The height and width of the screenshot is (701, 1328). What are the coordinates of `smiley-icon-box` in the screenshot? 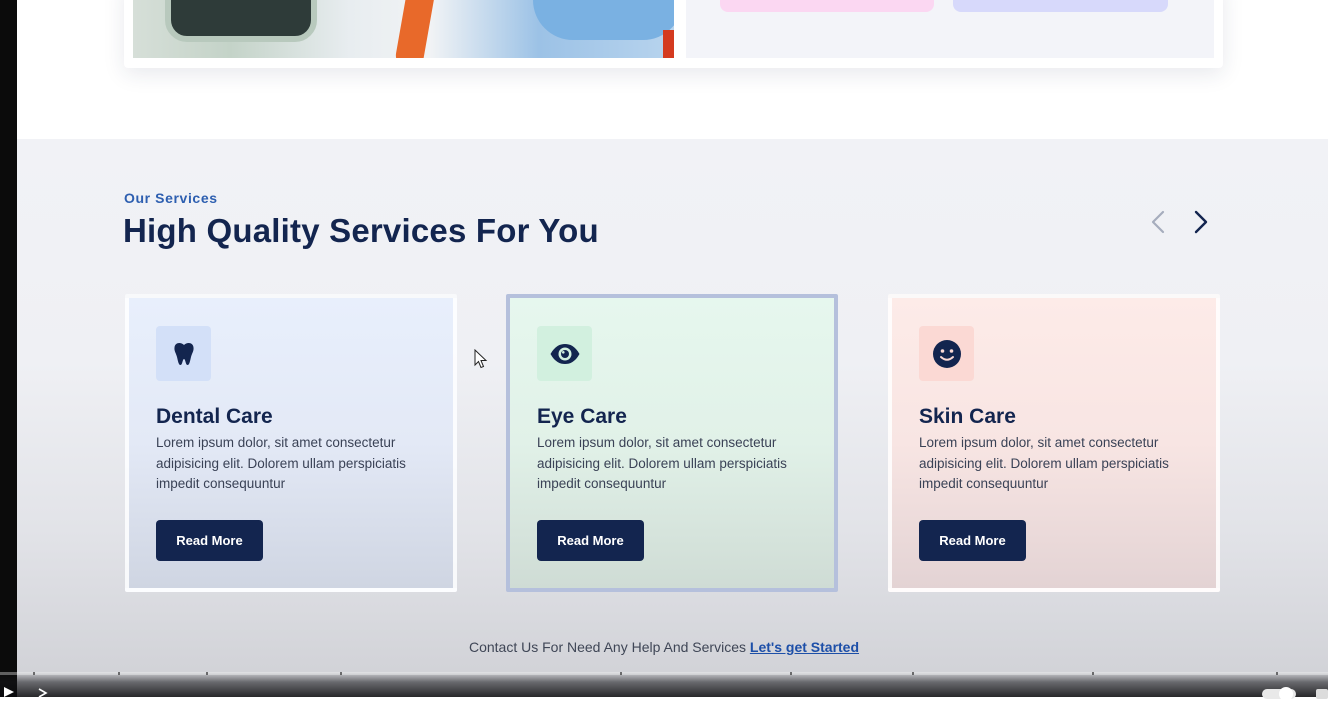 It's located at (946, 353).